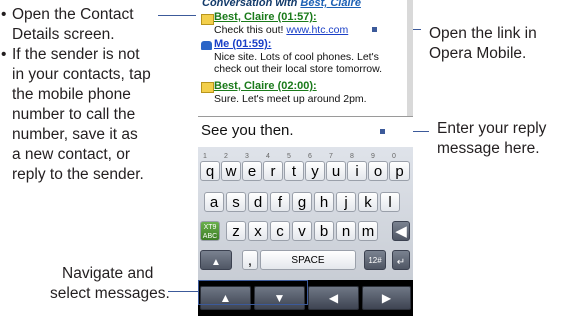  Describe the element at coordinates (317, 30) in the screenshot. I see `message-url-link: www.htc.com` at that location.